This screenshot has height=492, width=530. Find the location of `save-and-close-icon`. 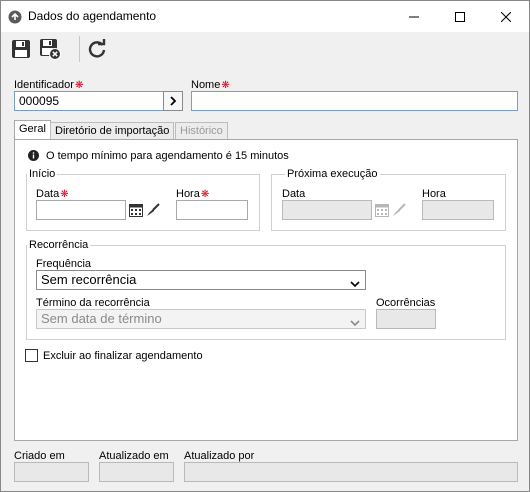

save-and-close-icon is located at coordinates (50, 49).